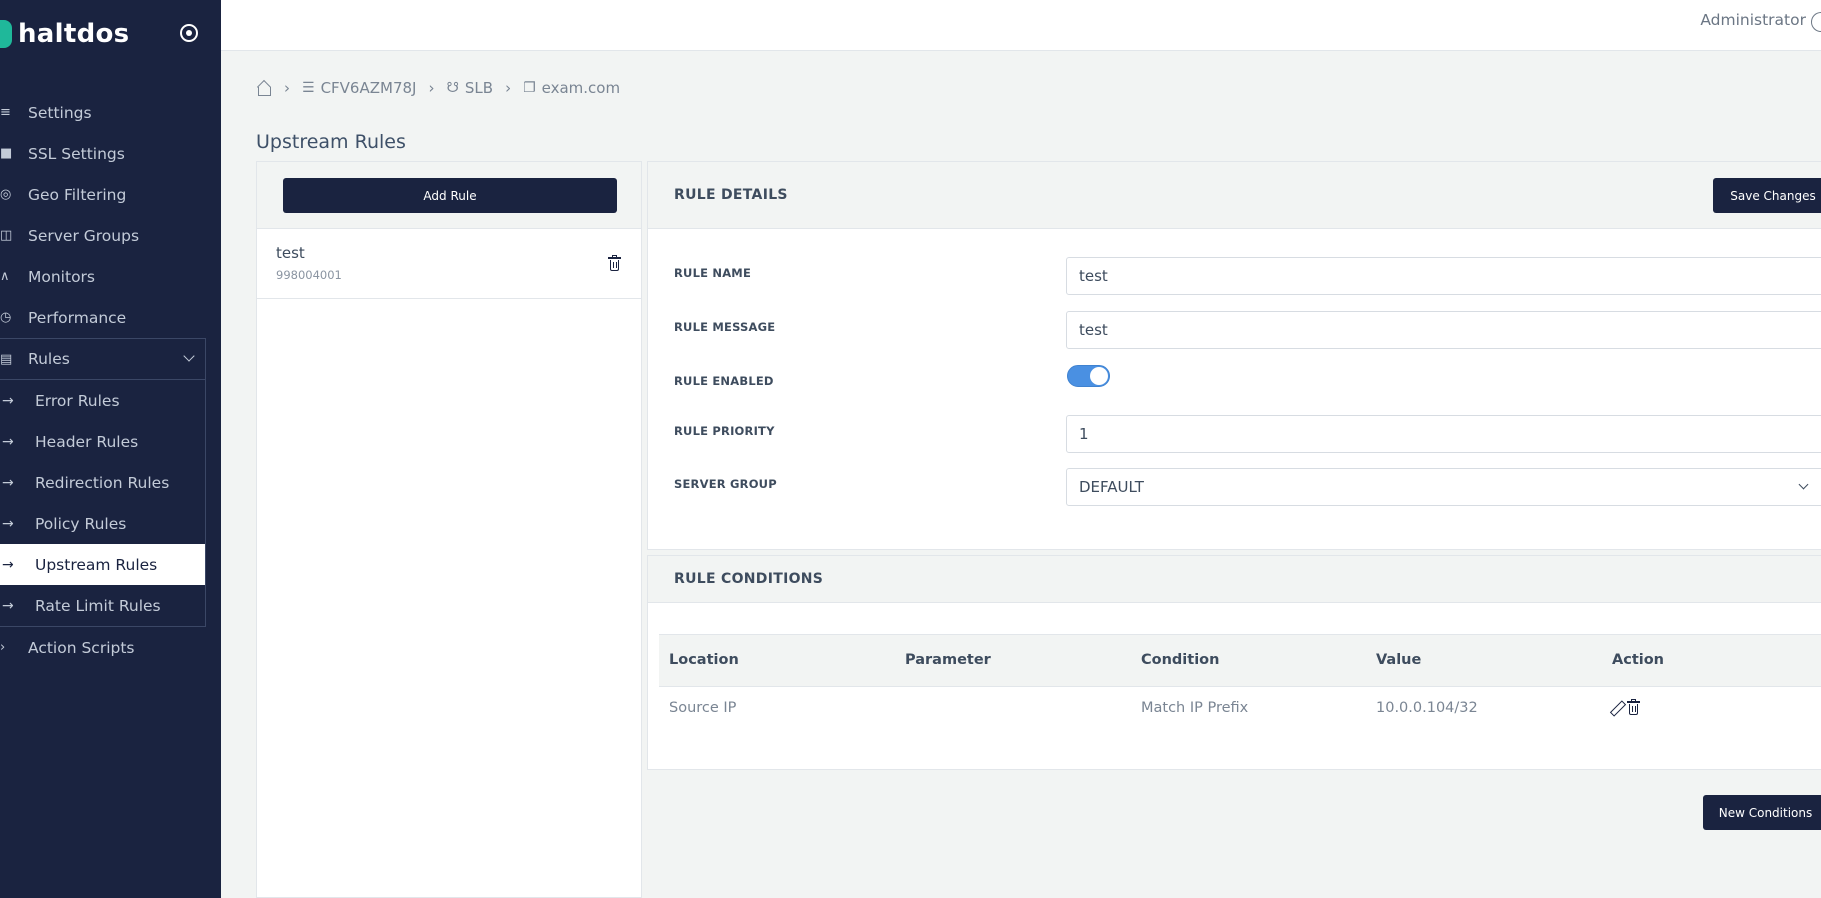 This screenshot has height=898, width=1821. Describe the element at coordinates (479, 88) in the screenshot. I see `breadcrumb-item-slb: SLB` at that location.